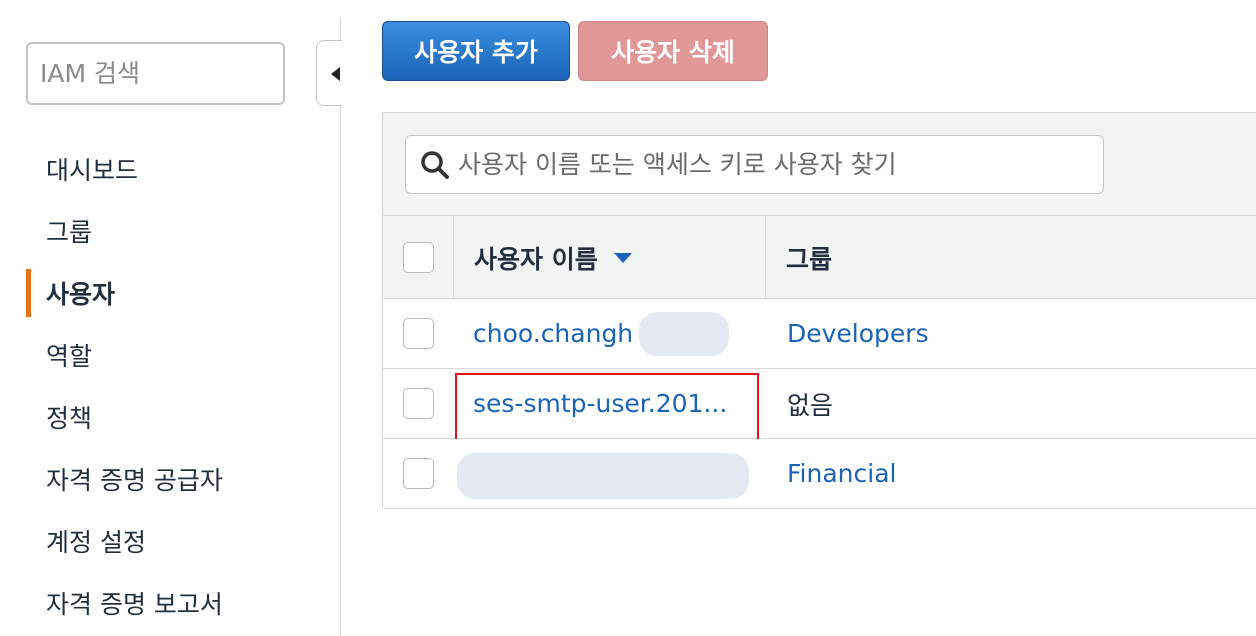 This screenshot has height=636, width=1256. I want to click on iam-search-field, so click(155, 73).